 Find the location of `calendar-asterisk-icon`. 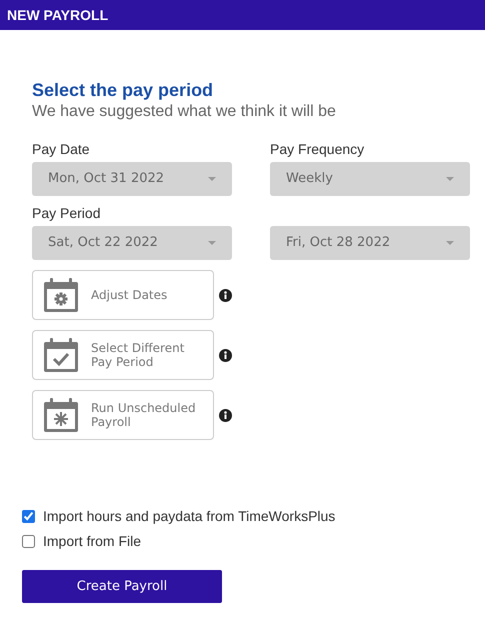

calendar-asterisk-icon is located at coordinates (61, 415).